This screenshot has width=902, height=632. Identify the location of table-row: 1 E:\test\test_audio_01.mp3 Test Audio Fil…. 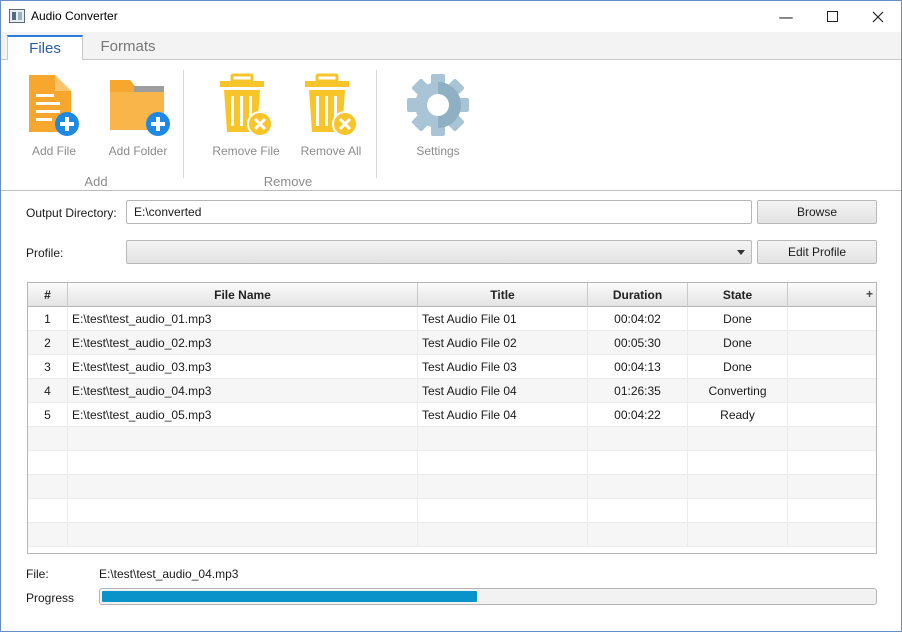
(452, 319).